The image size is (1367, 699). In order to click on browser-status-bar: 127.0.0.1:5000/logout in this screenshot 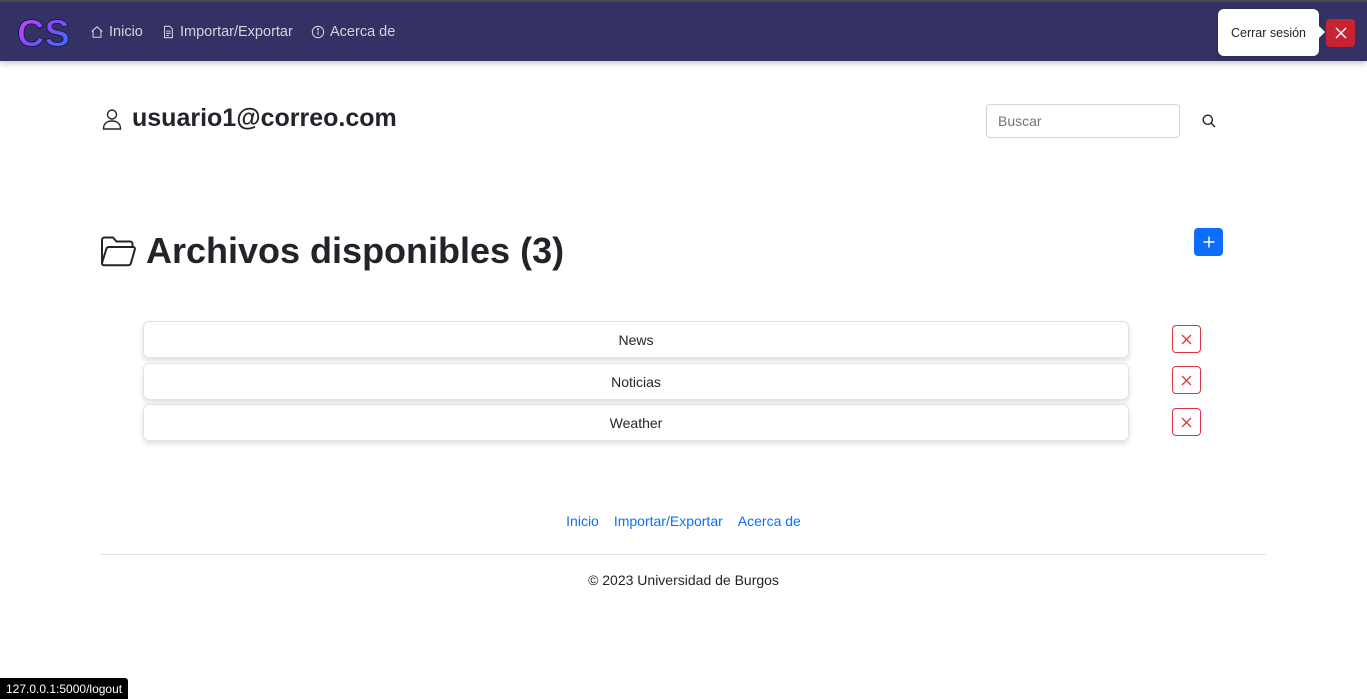, I will do `click(64, 688)`.